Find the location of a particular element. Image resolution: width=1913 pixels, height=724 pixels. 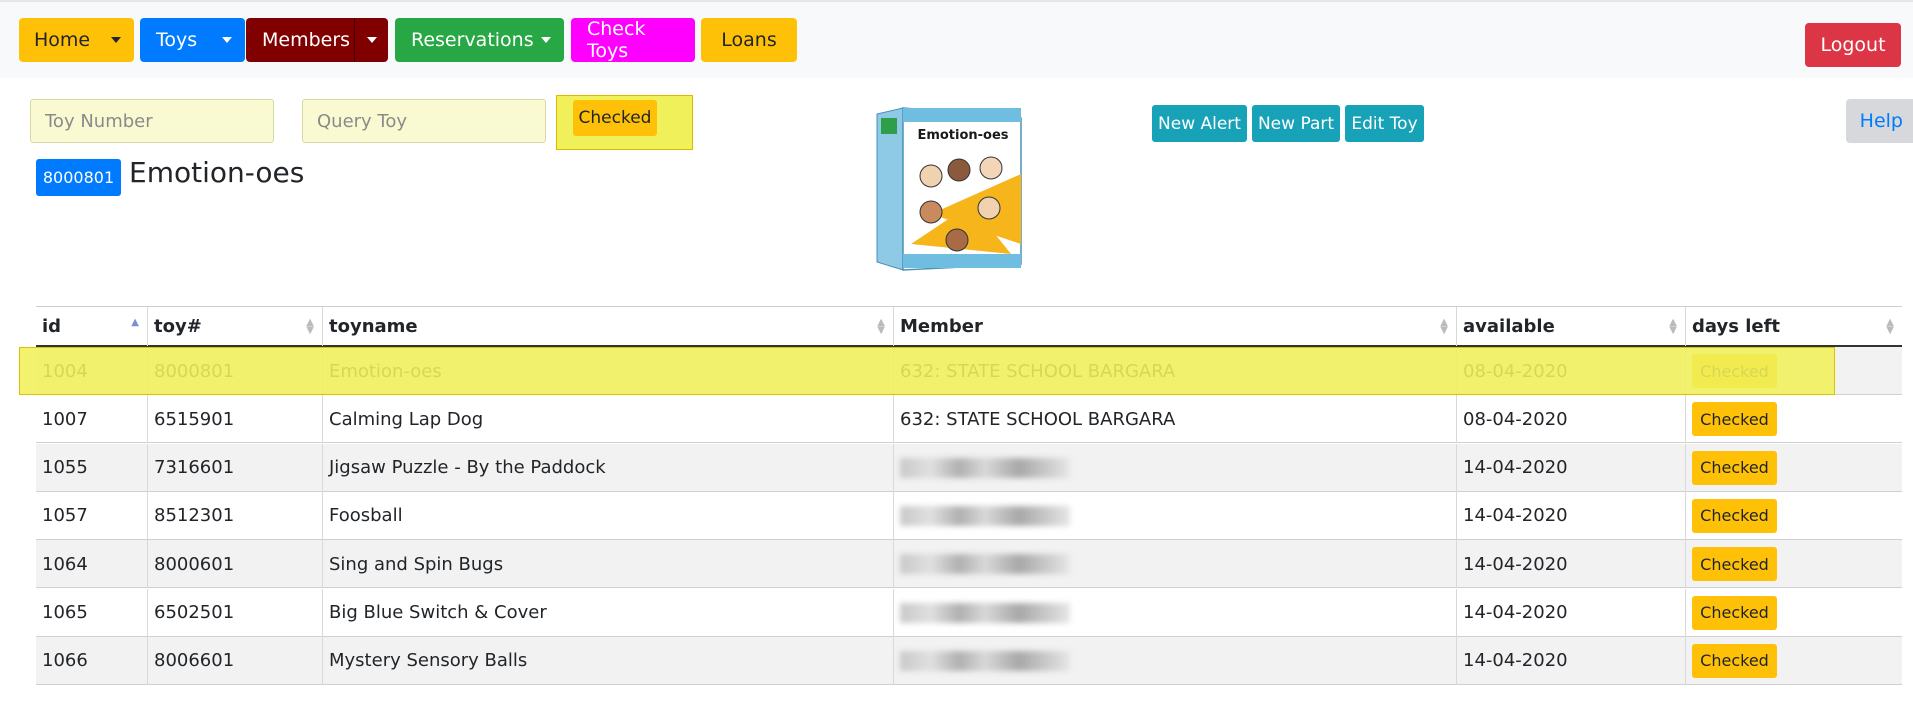

column-header-label: days left is located at coordinates (1736, 326).